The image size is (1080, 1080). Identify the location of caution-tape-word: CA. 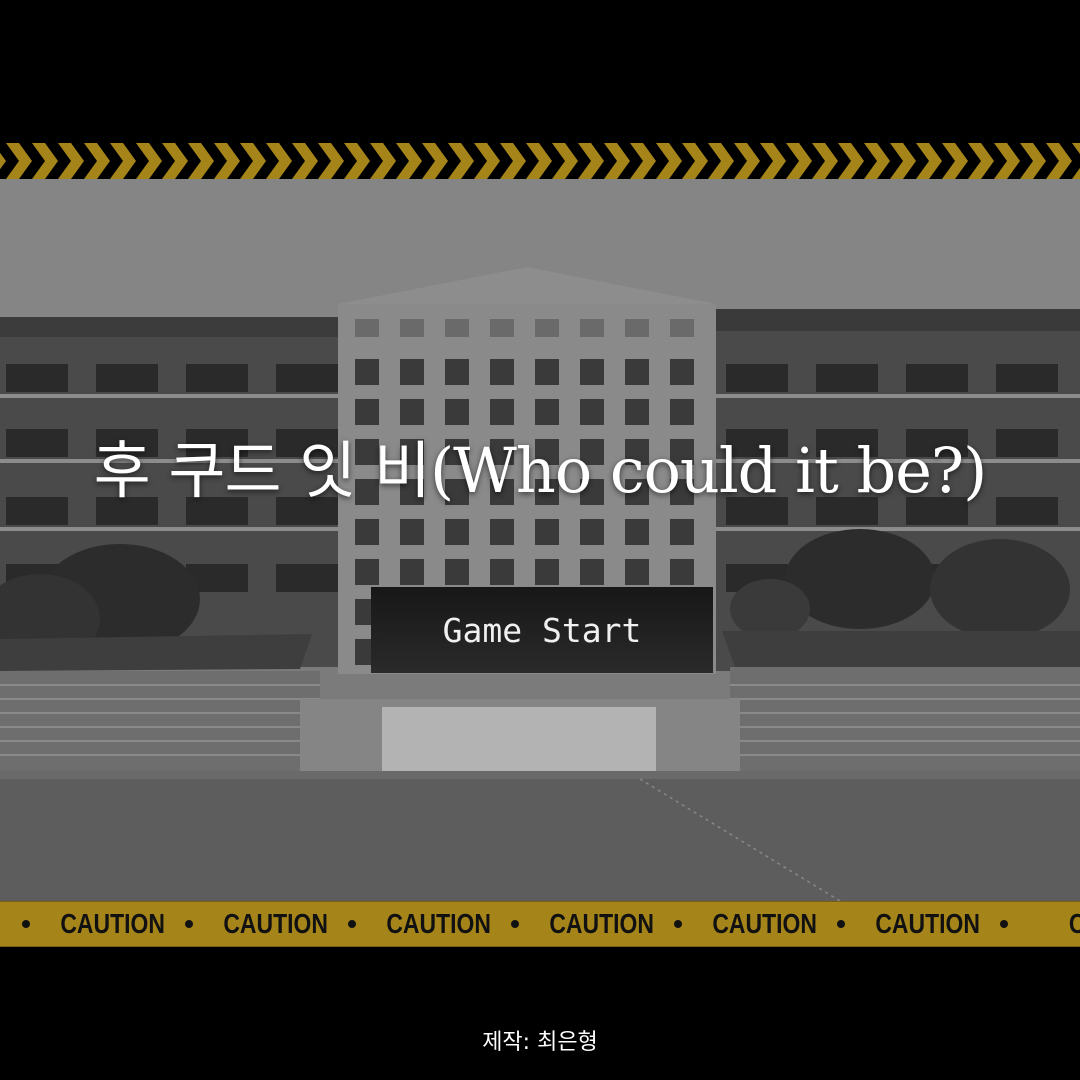
(1059, 924).